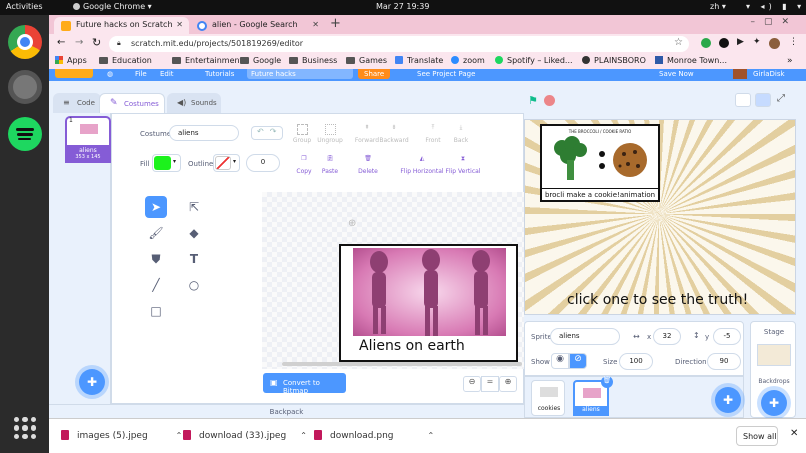  I want to click on back-button: ⤓ Back, so click(461, 134).